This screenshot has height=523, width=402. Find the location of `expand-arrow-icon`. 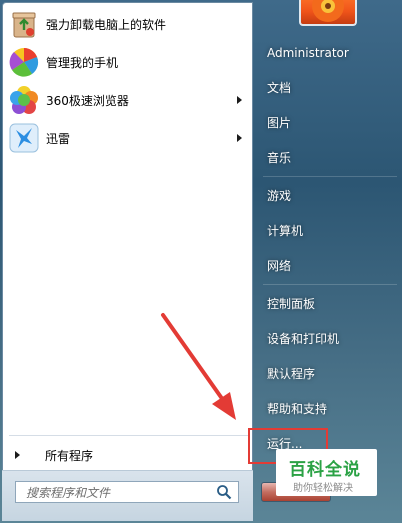

expand-arrow-icon is located at coordinates (17, 455).